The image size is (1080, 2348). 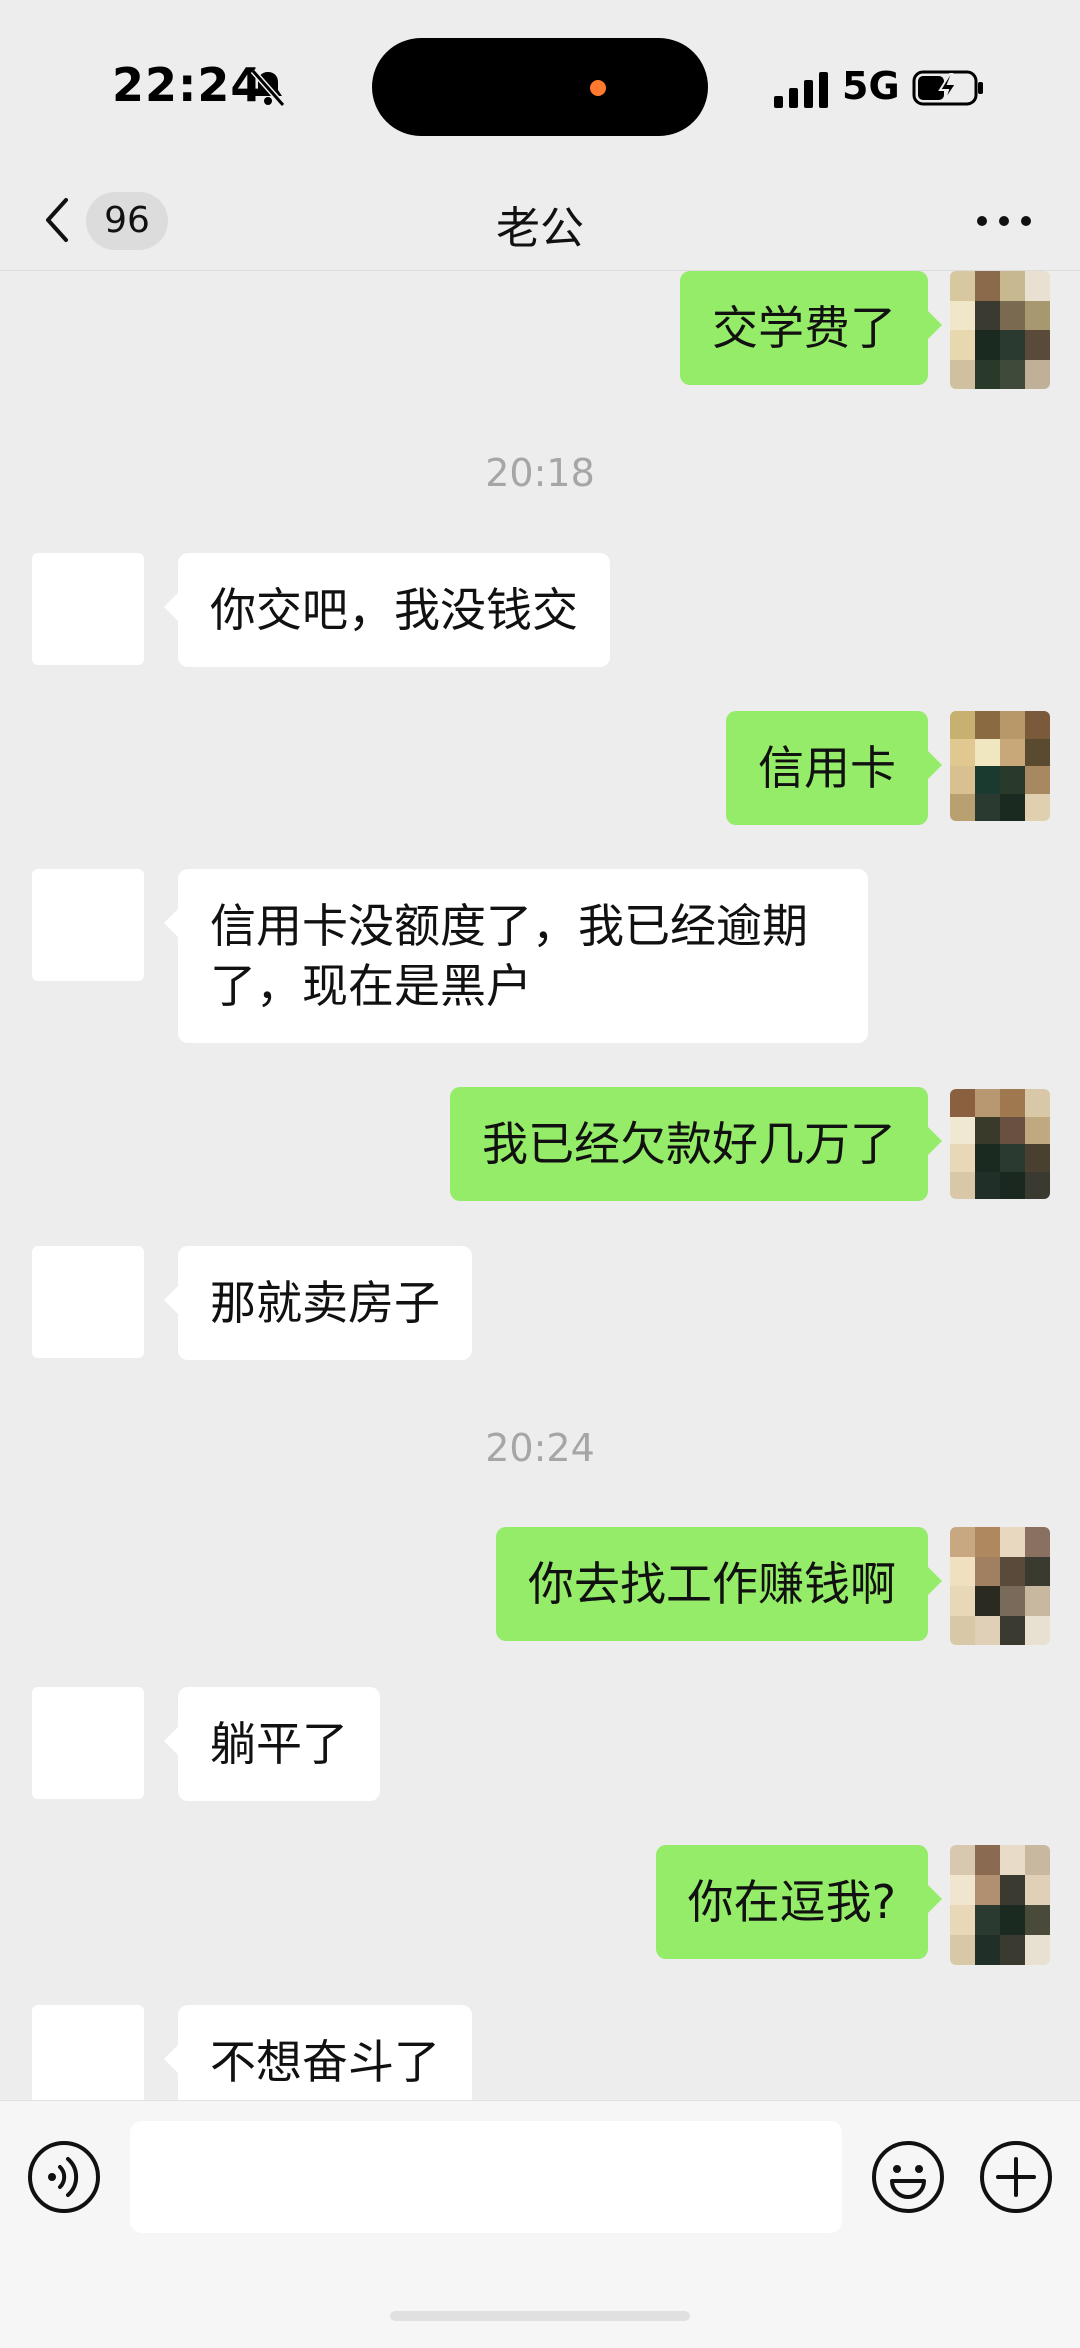 I want to click on message-bubble-self: 信用卡, so click(x=834, y=768).